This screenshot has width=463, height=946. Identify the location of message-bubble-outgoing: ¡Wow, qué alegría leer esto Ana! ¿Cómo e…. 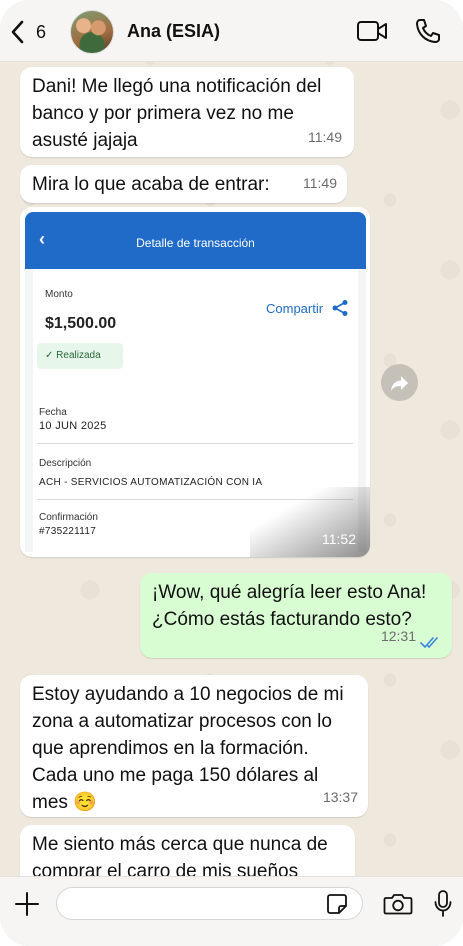
(296, 615).